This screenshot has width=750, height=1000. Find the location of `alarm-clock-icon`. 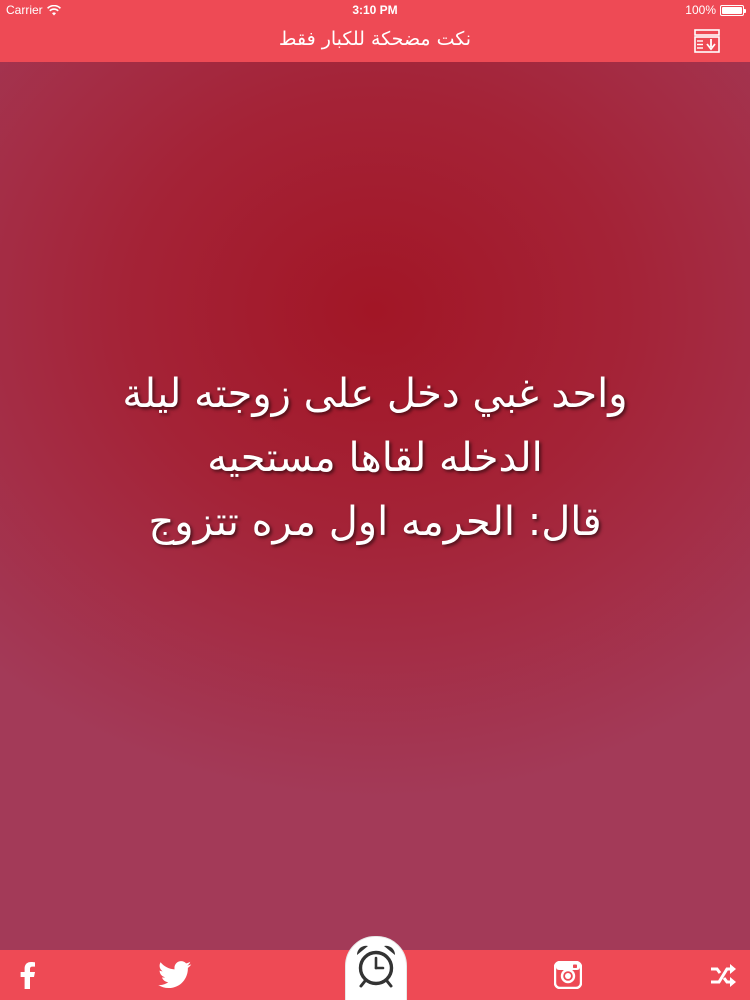

alarm-clock-icon is located at coordinates (376, 966).